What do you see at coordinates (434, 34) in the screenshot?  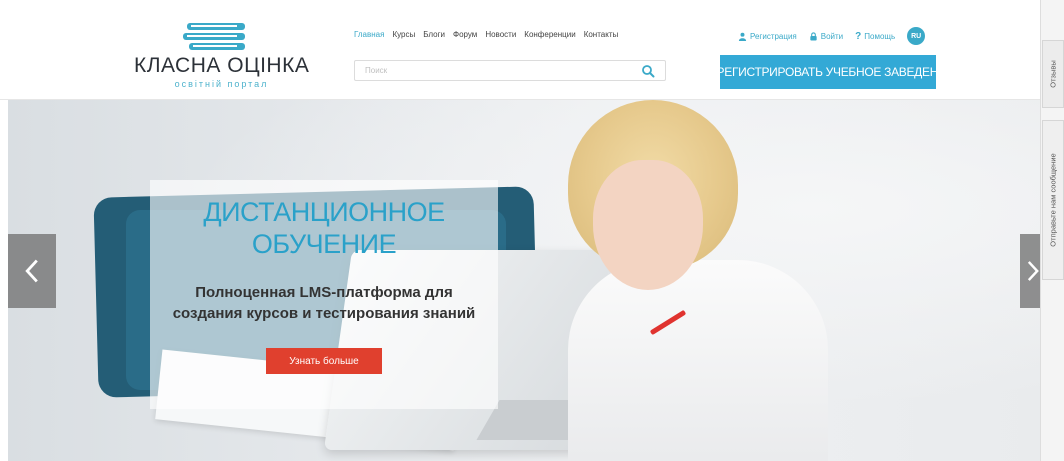 I see `nav-item-blogs: Блоги` at bounding box center [434, 34].